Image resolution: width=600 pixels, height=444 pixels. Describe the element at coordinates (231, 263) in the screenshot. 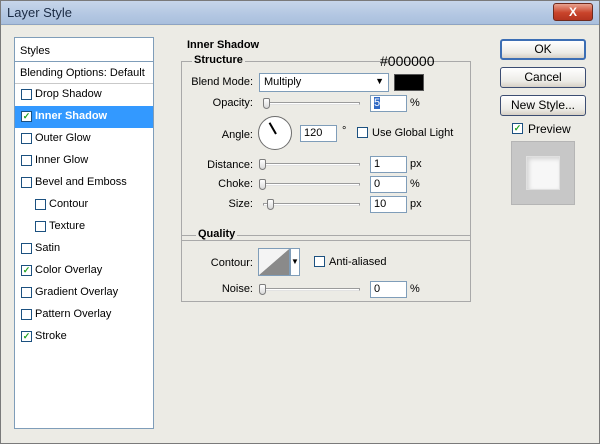

I see `contour-label: Contour:` at that location.